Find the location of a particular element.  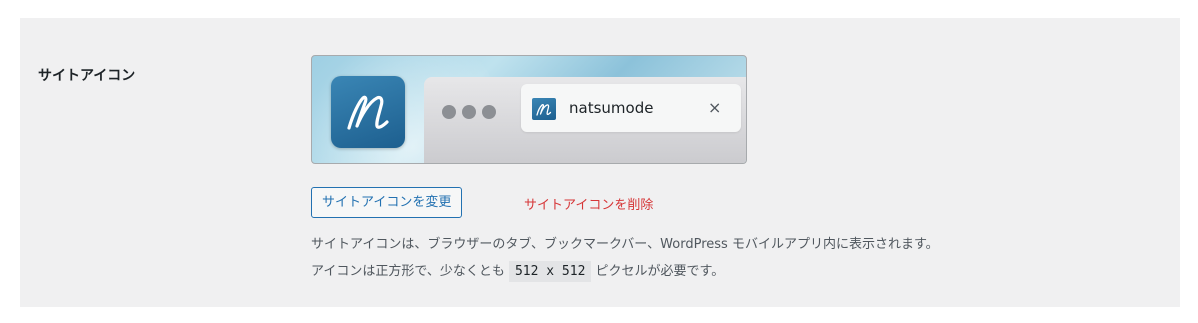

tab-close-icon: × is located at coordinates (715, 107).